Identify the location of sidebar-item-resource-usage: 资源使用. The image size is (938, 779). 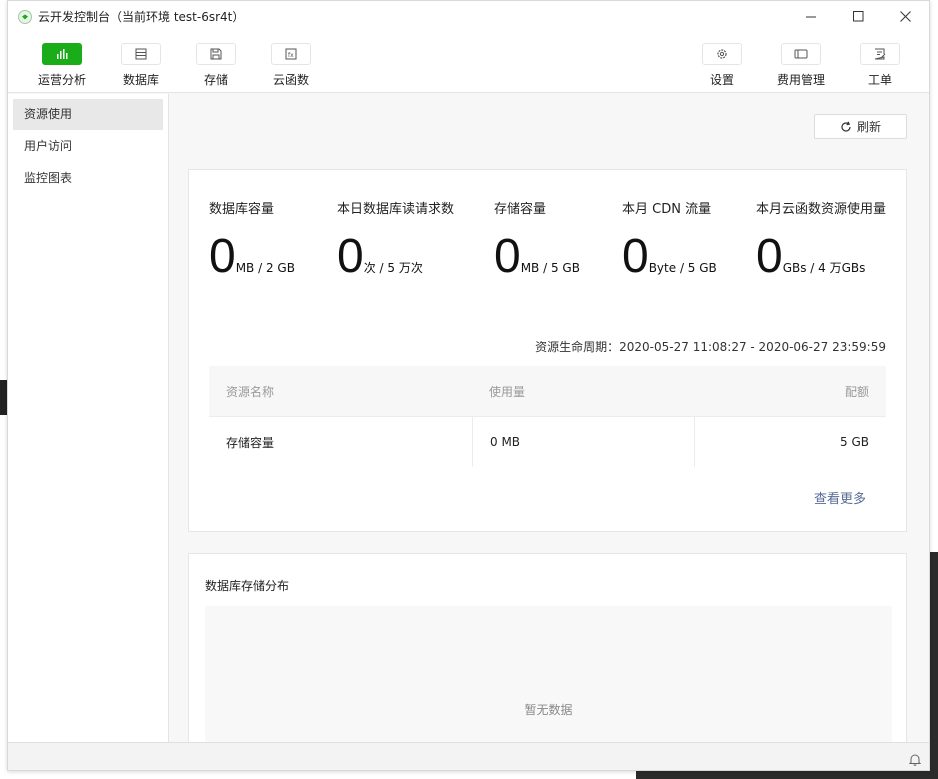
(88, 114).